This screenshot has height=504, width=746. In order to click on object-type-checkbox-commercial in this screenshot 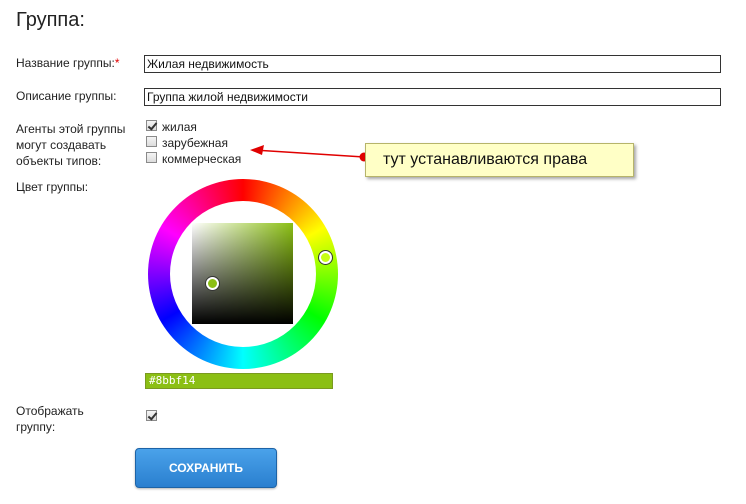, I will do `click(151, 157)`.